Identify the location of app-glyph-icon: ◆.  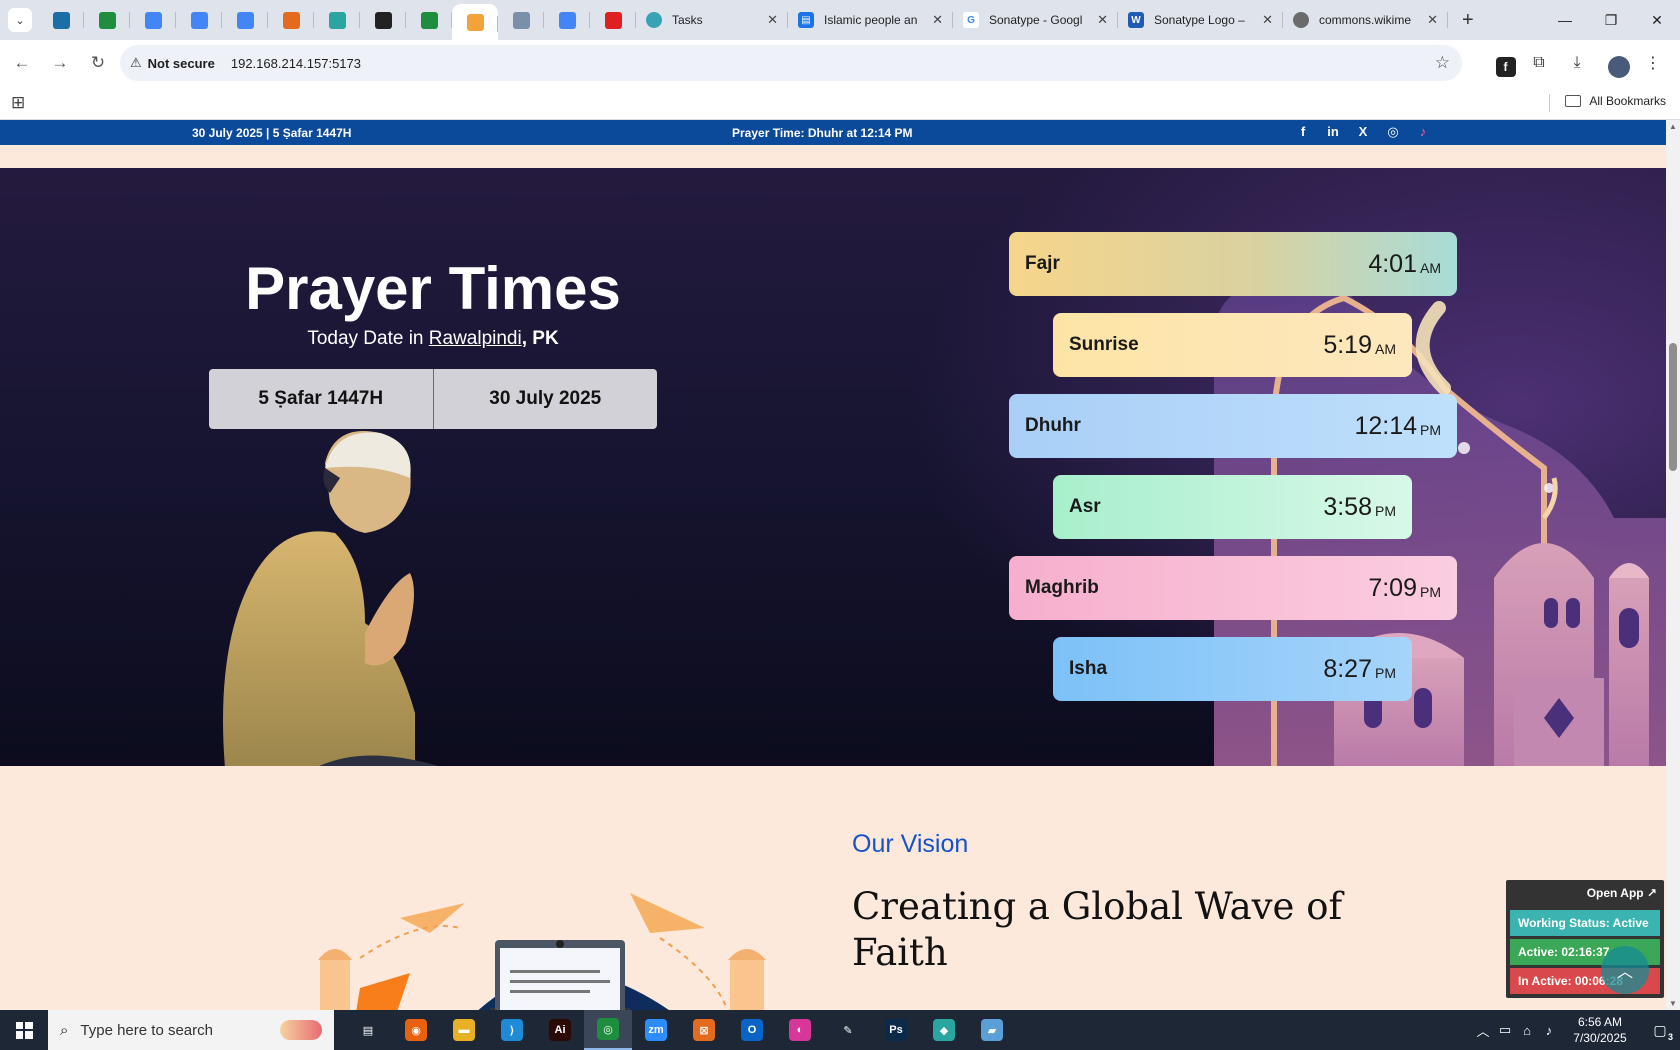
(944, 1030).